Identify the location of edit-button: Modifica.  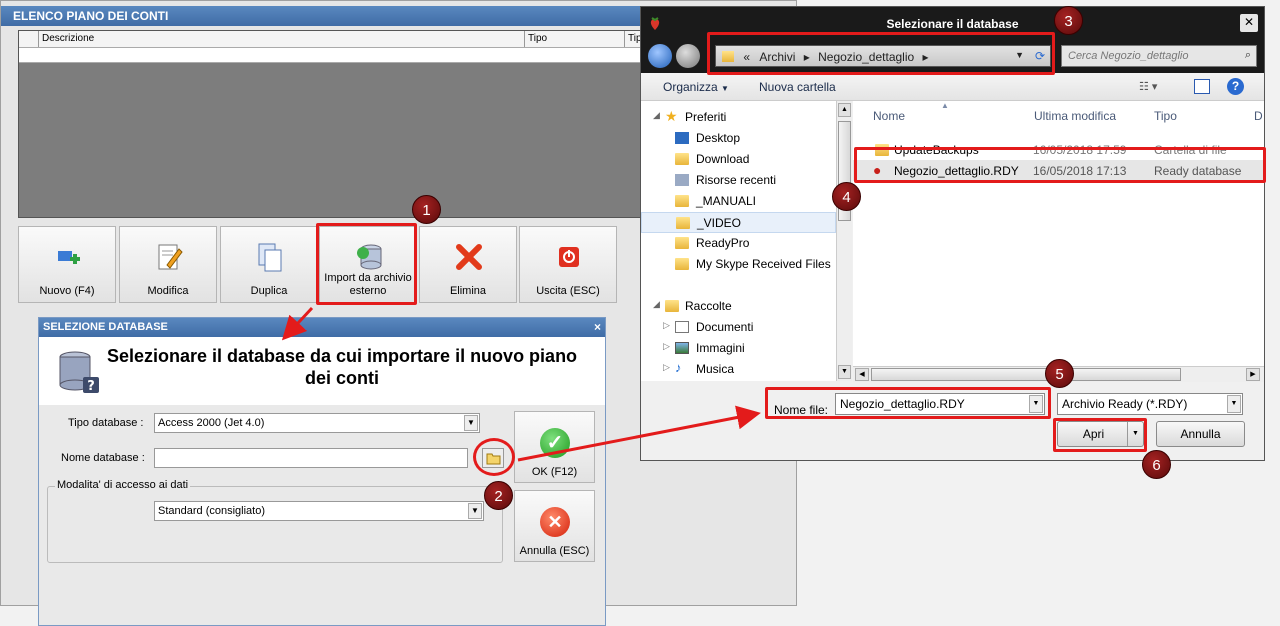
(168, 264).